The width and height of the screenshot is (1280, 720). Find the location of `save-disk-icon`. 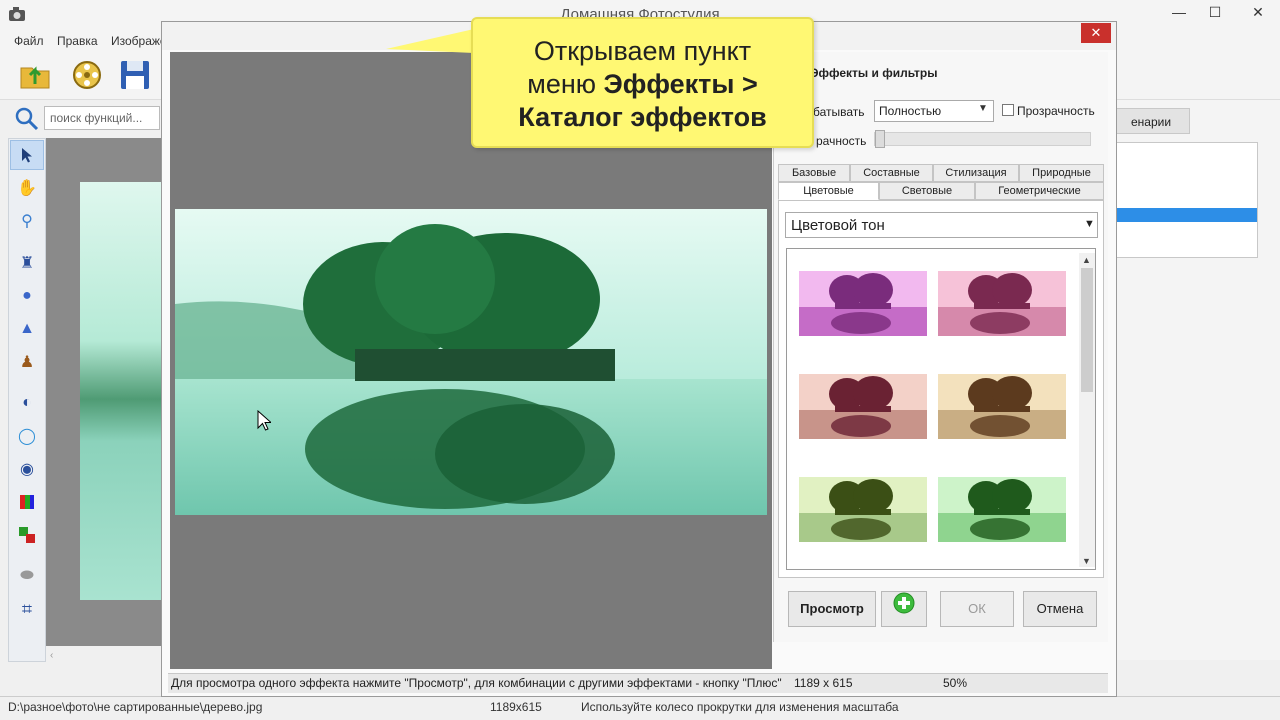

save-disk-icon is located at coordinates (135, 75).